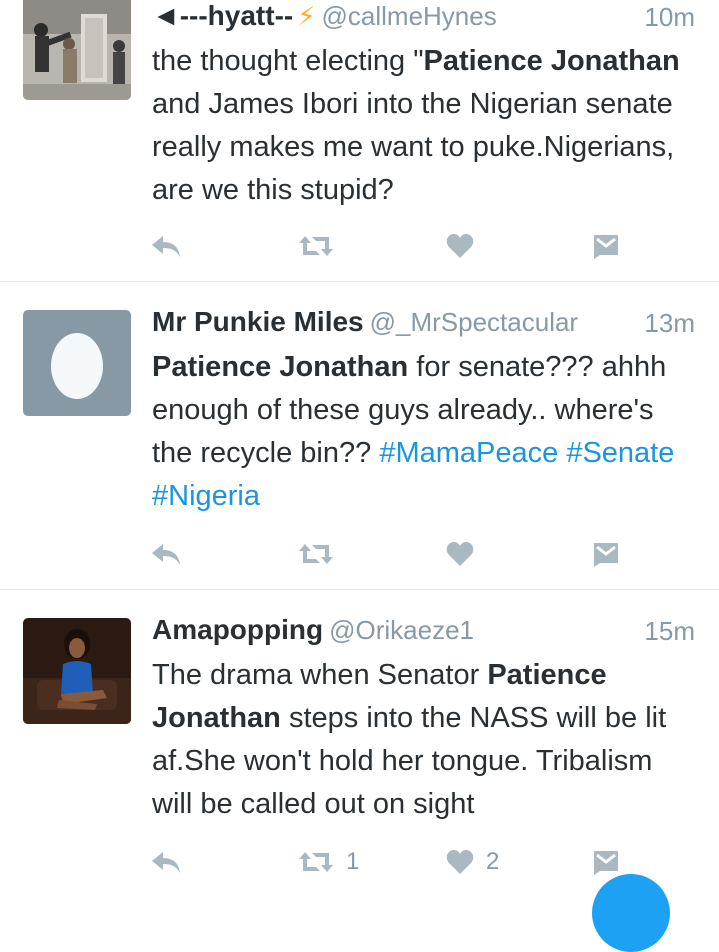 The width and height of the screenshot is (719, 952). Describe the element at coordinates (468, 453) in the screenshot. I see `hashtag-link: #MamaPeace` at that location.